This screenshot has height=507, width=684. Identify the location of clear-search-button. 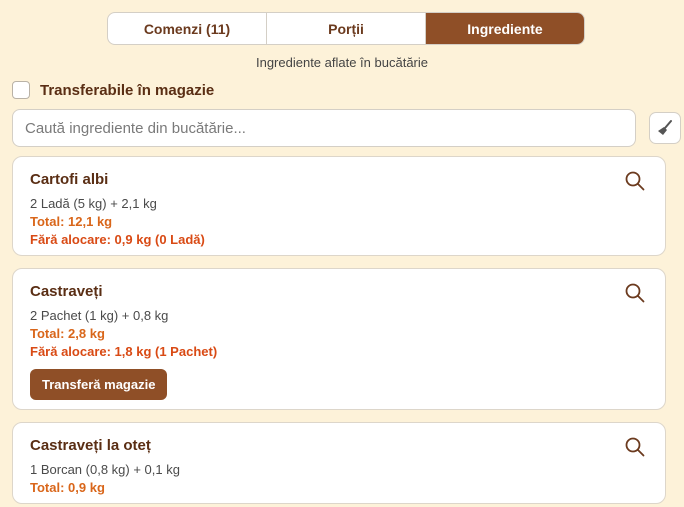
(665, 128).